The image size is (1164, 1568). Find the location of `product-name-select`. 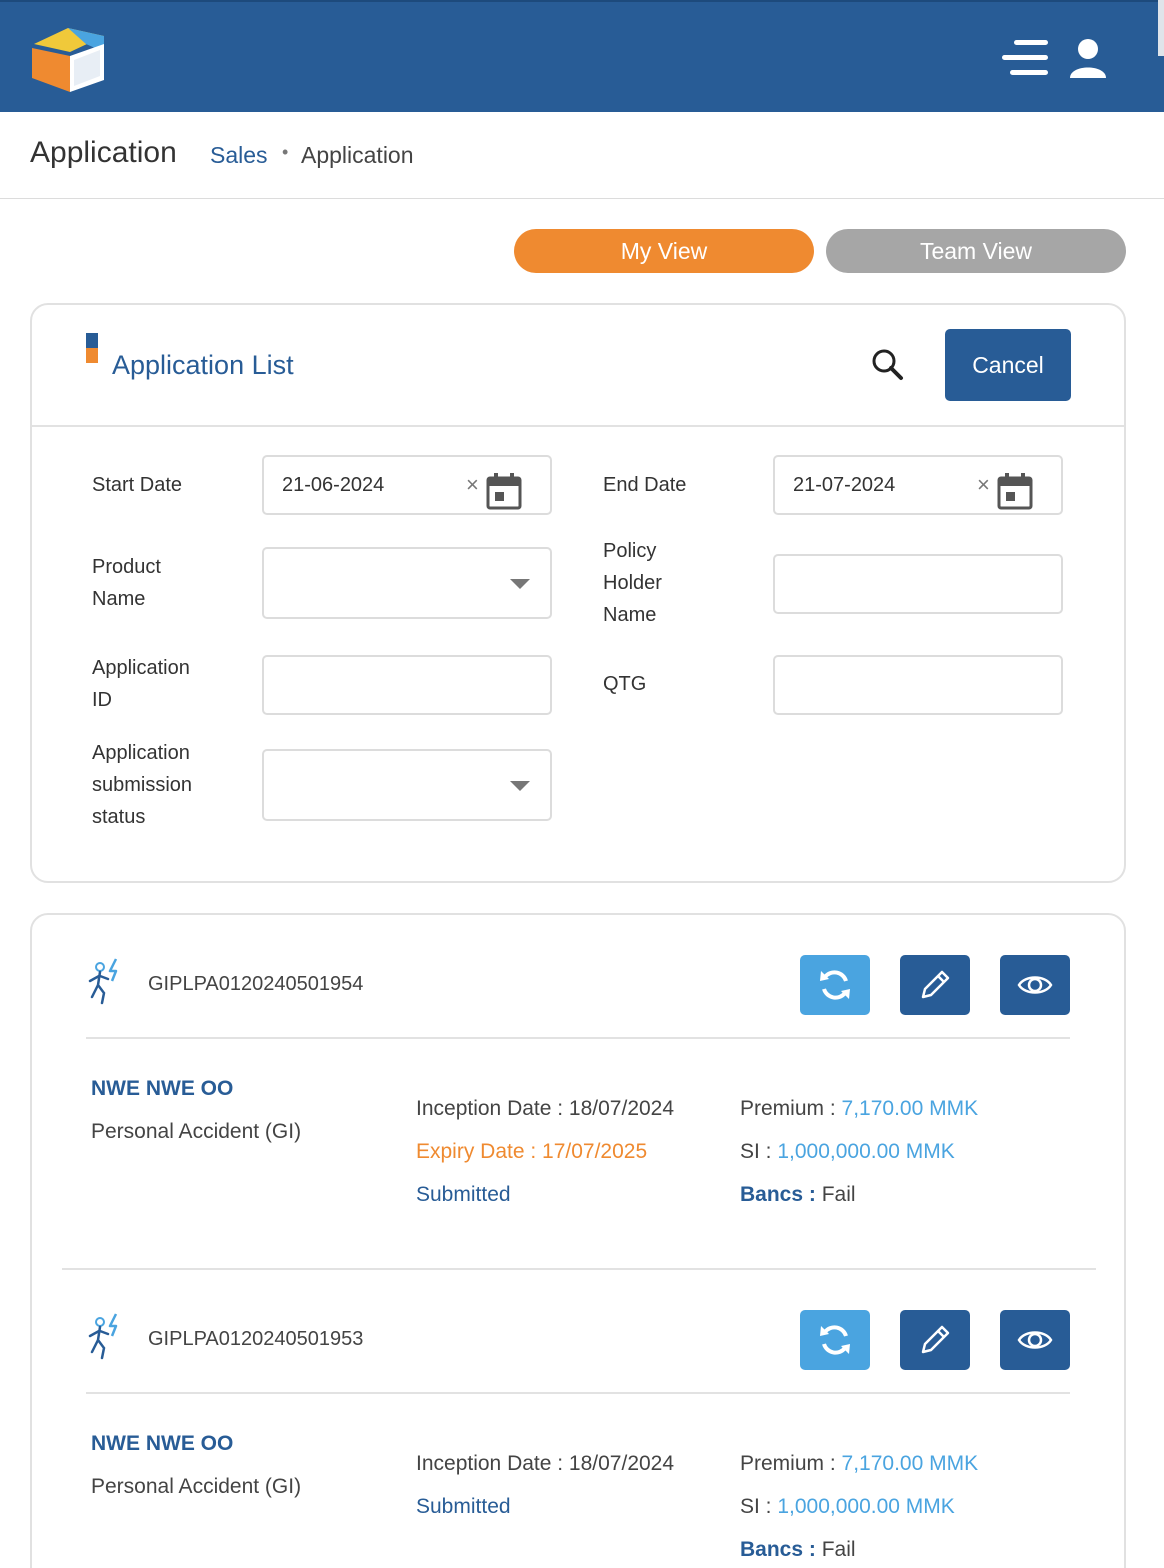

product-name-select is located at coordinates (407, 583).